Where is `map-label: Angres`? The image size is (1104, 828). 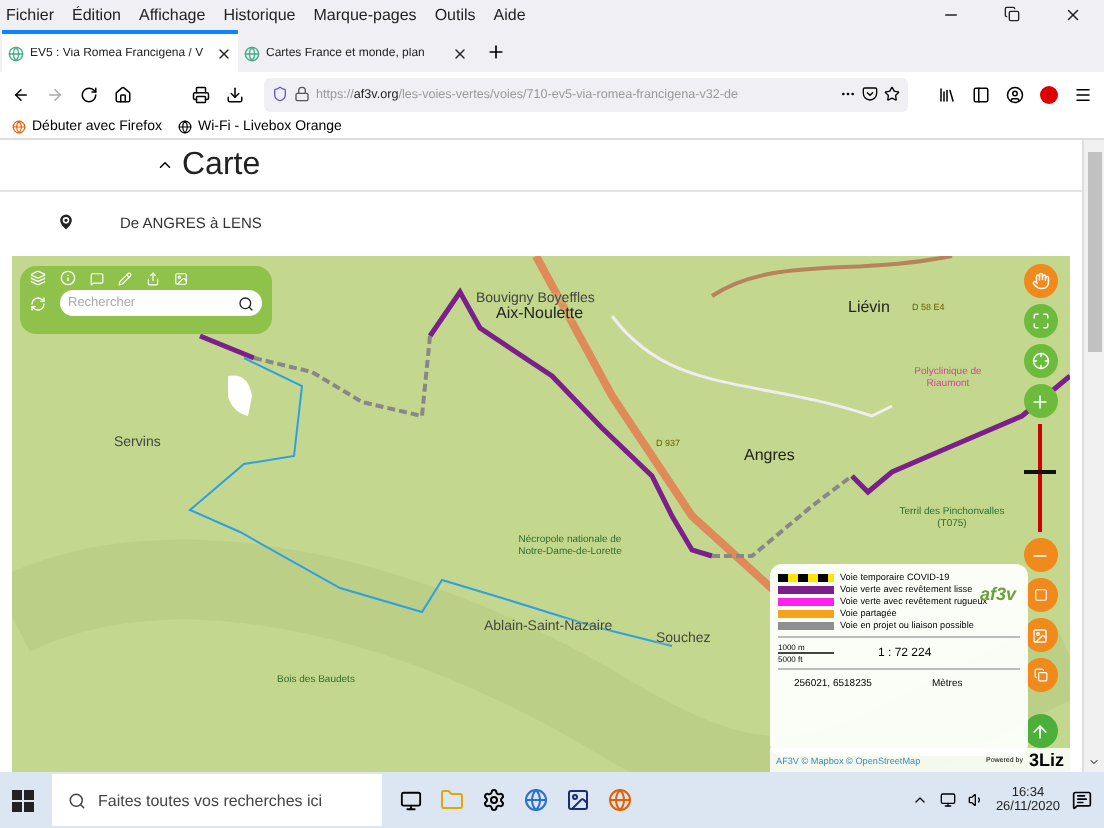
map-label: Angres is located at coordinates (769, 457).